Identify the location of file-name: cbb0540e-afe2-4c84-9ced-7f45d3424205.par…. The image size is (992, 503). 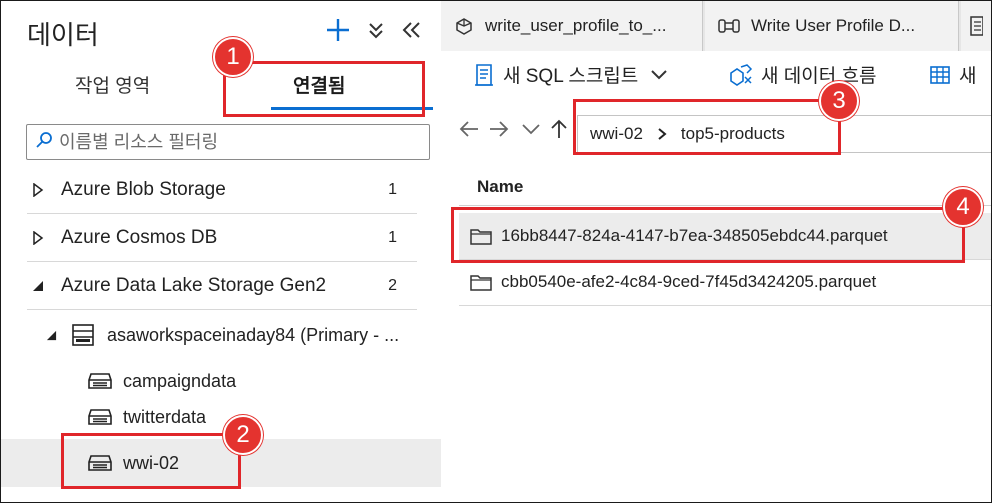
(689, 281).